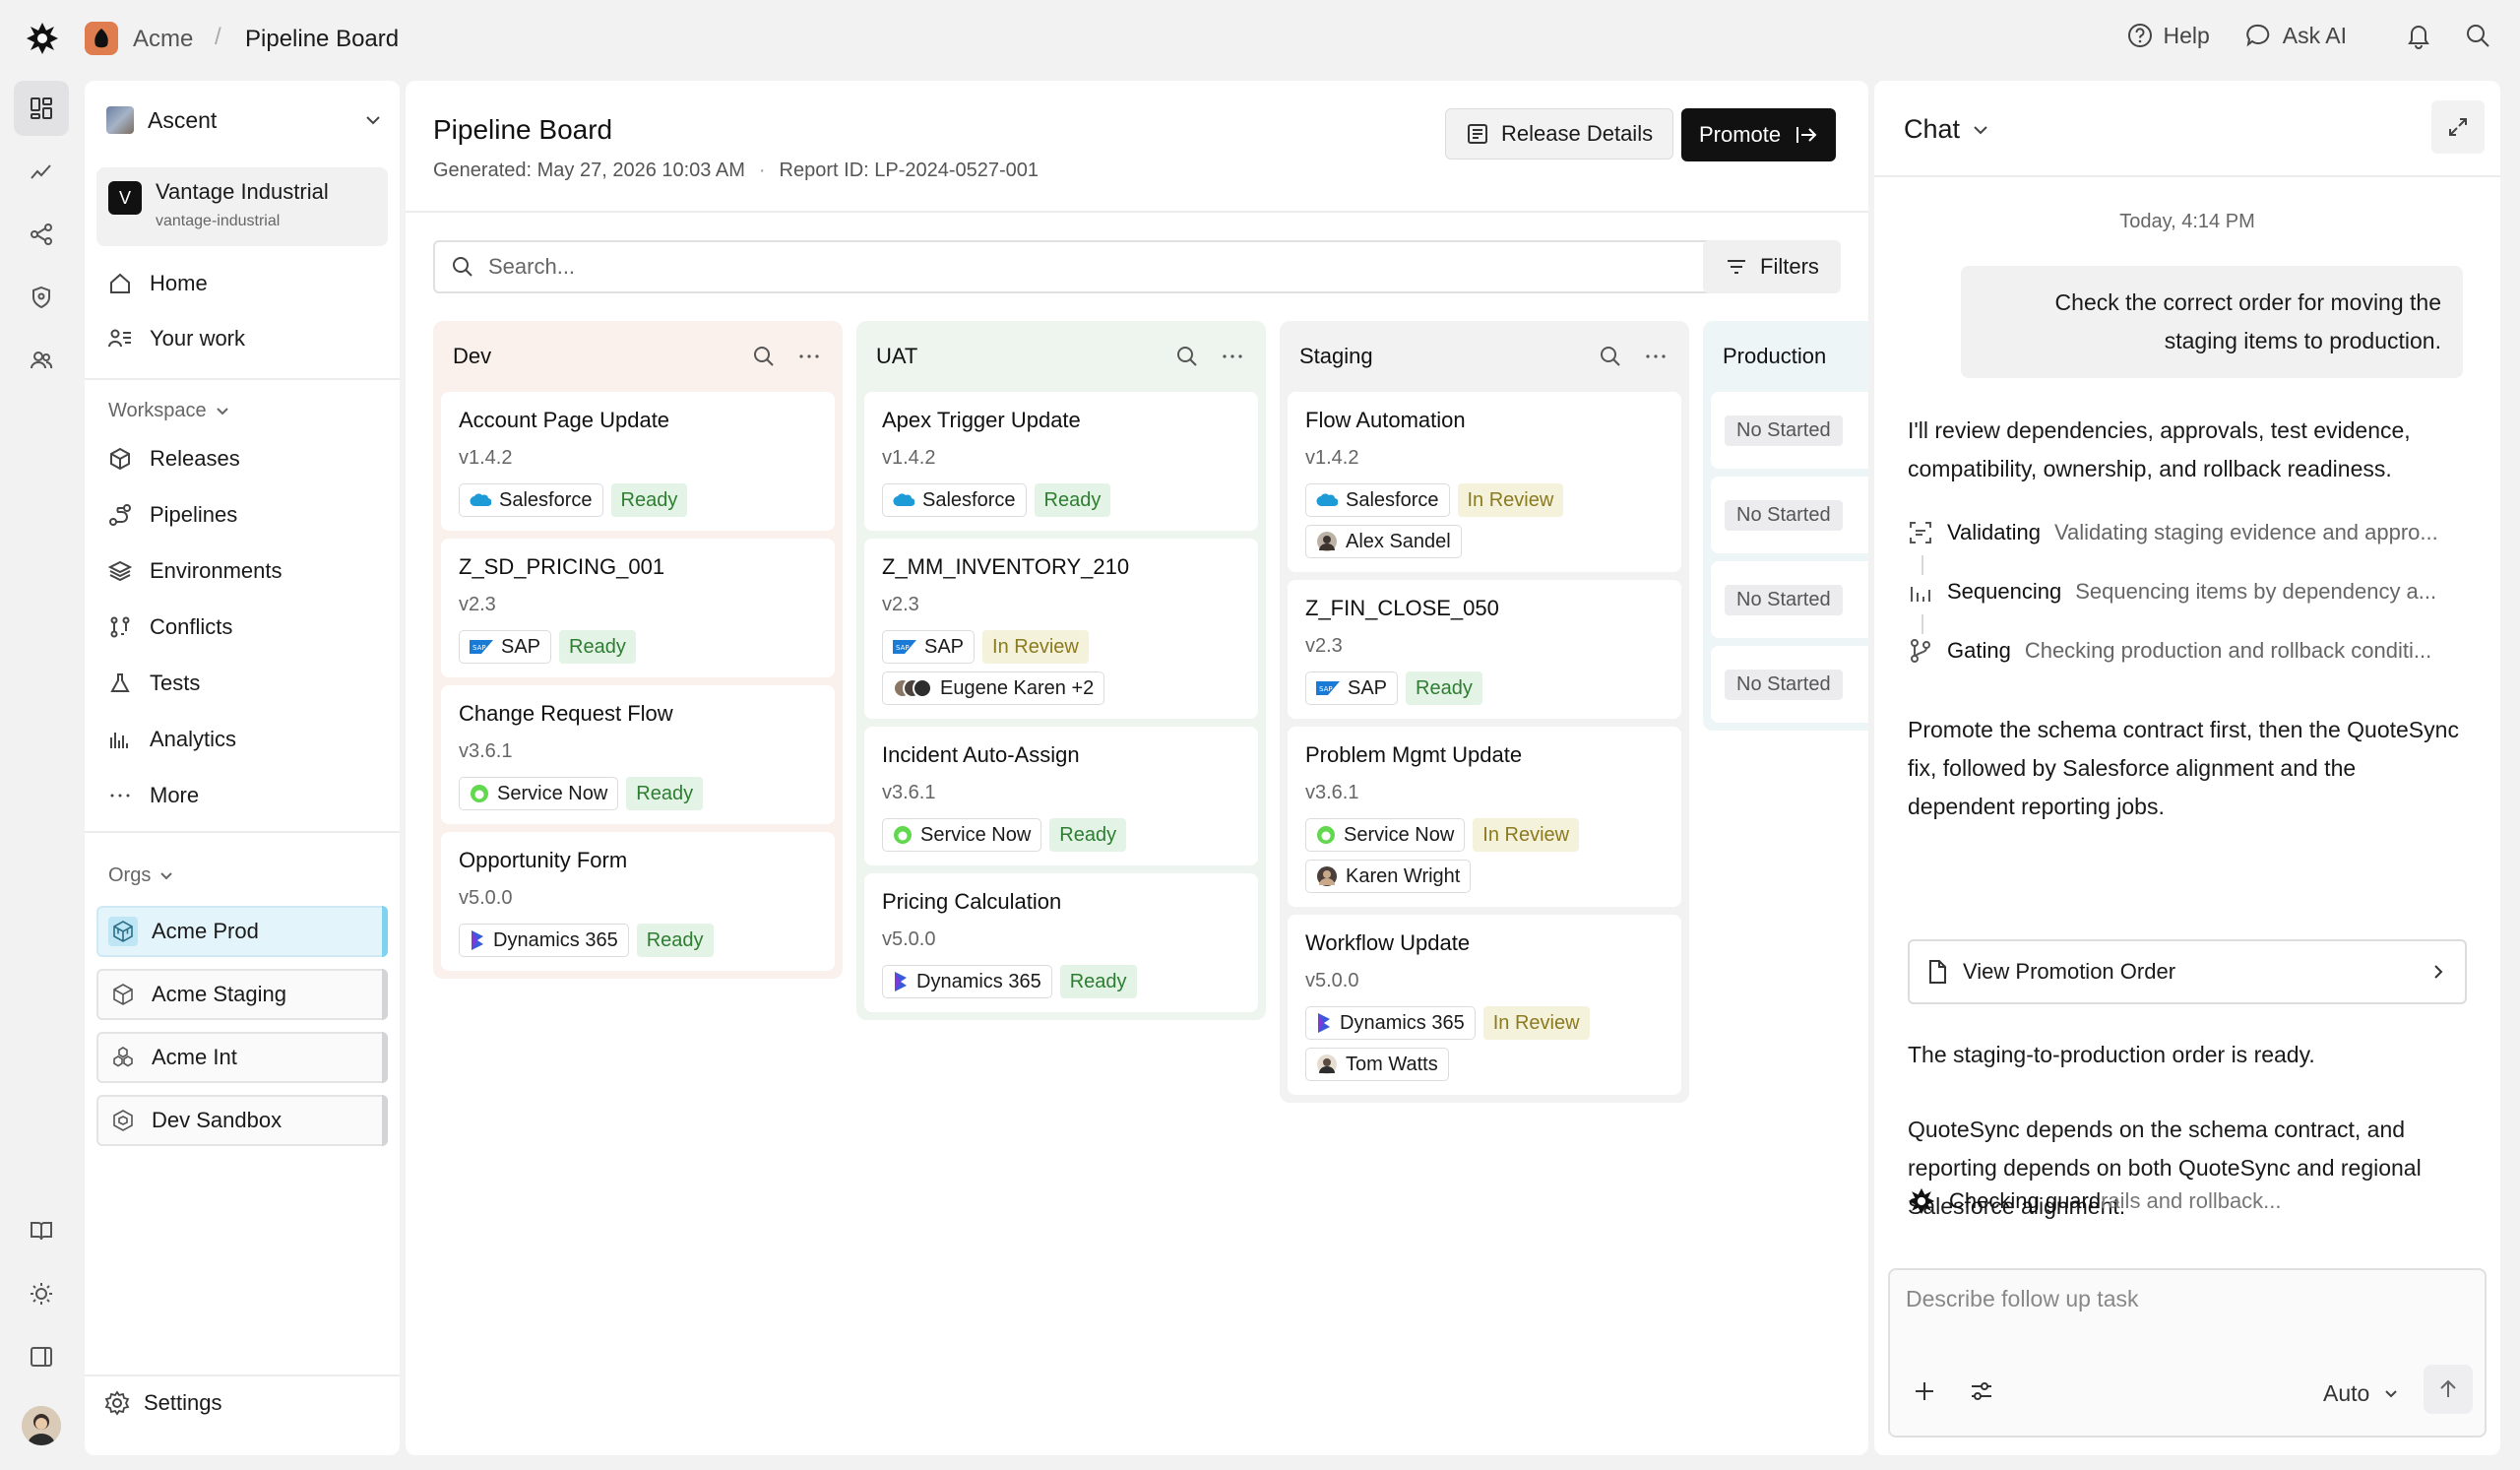 The width and height of the screenshot is (2520, 1470). What do you see at coordinates (163, 1403) in the screenshot?
I see `settings-button: Settings` at bounding box center [163, 1403].